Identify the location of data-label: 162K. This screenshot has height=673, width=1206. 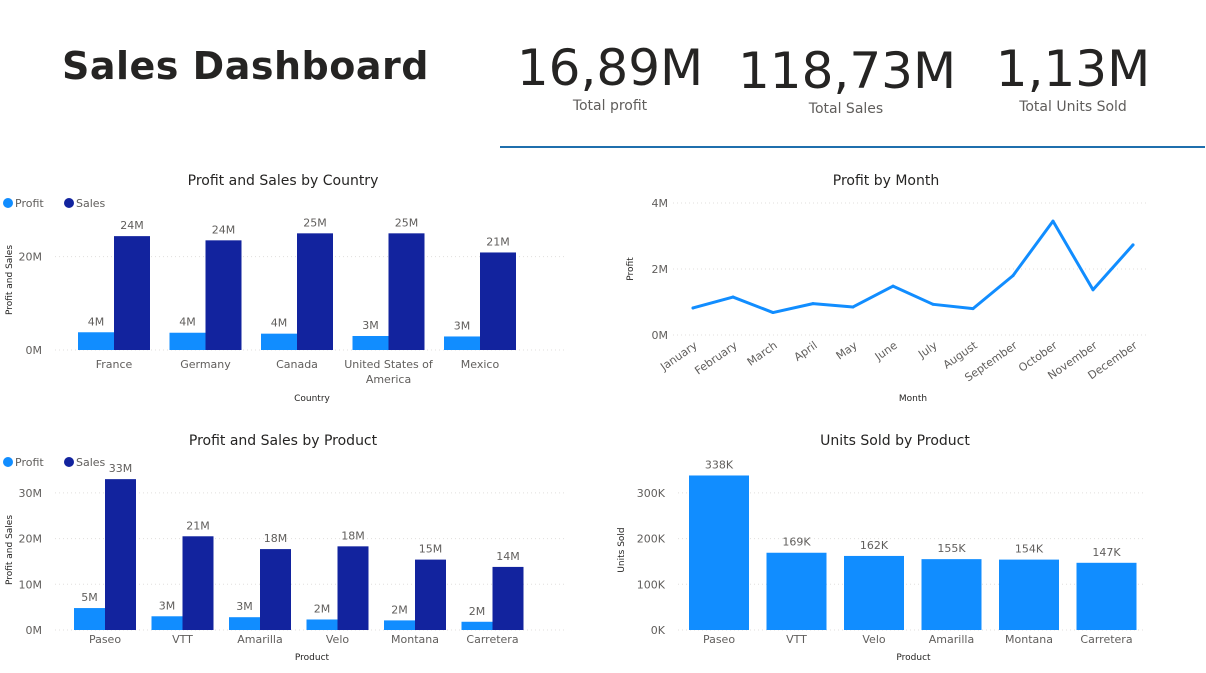
(874, 545).